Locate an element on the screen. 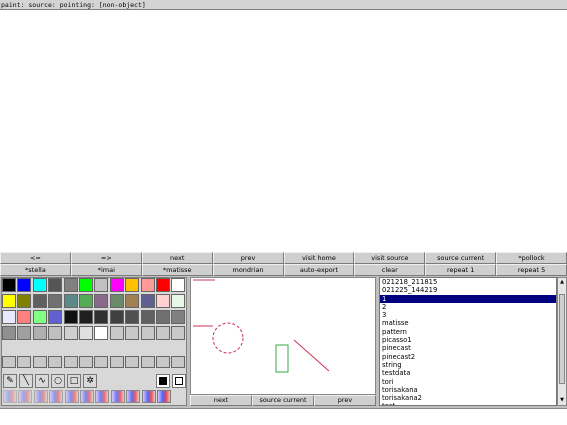 This screenshot has width=567, height=425. preview-source-current-button: source current is located at coordinates (283, 400).